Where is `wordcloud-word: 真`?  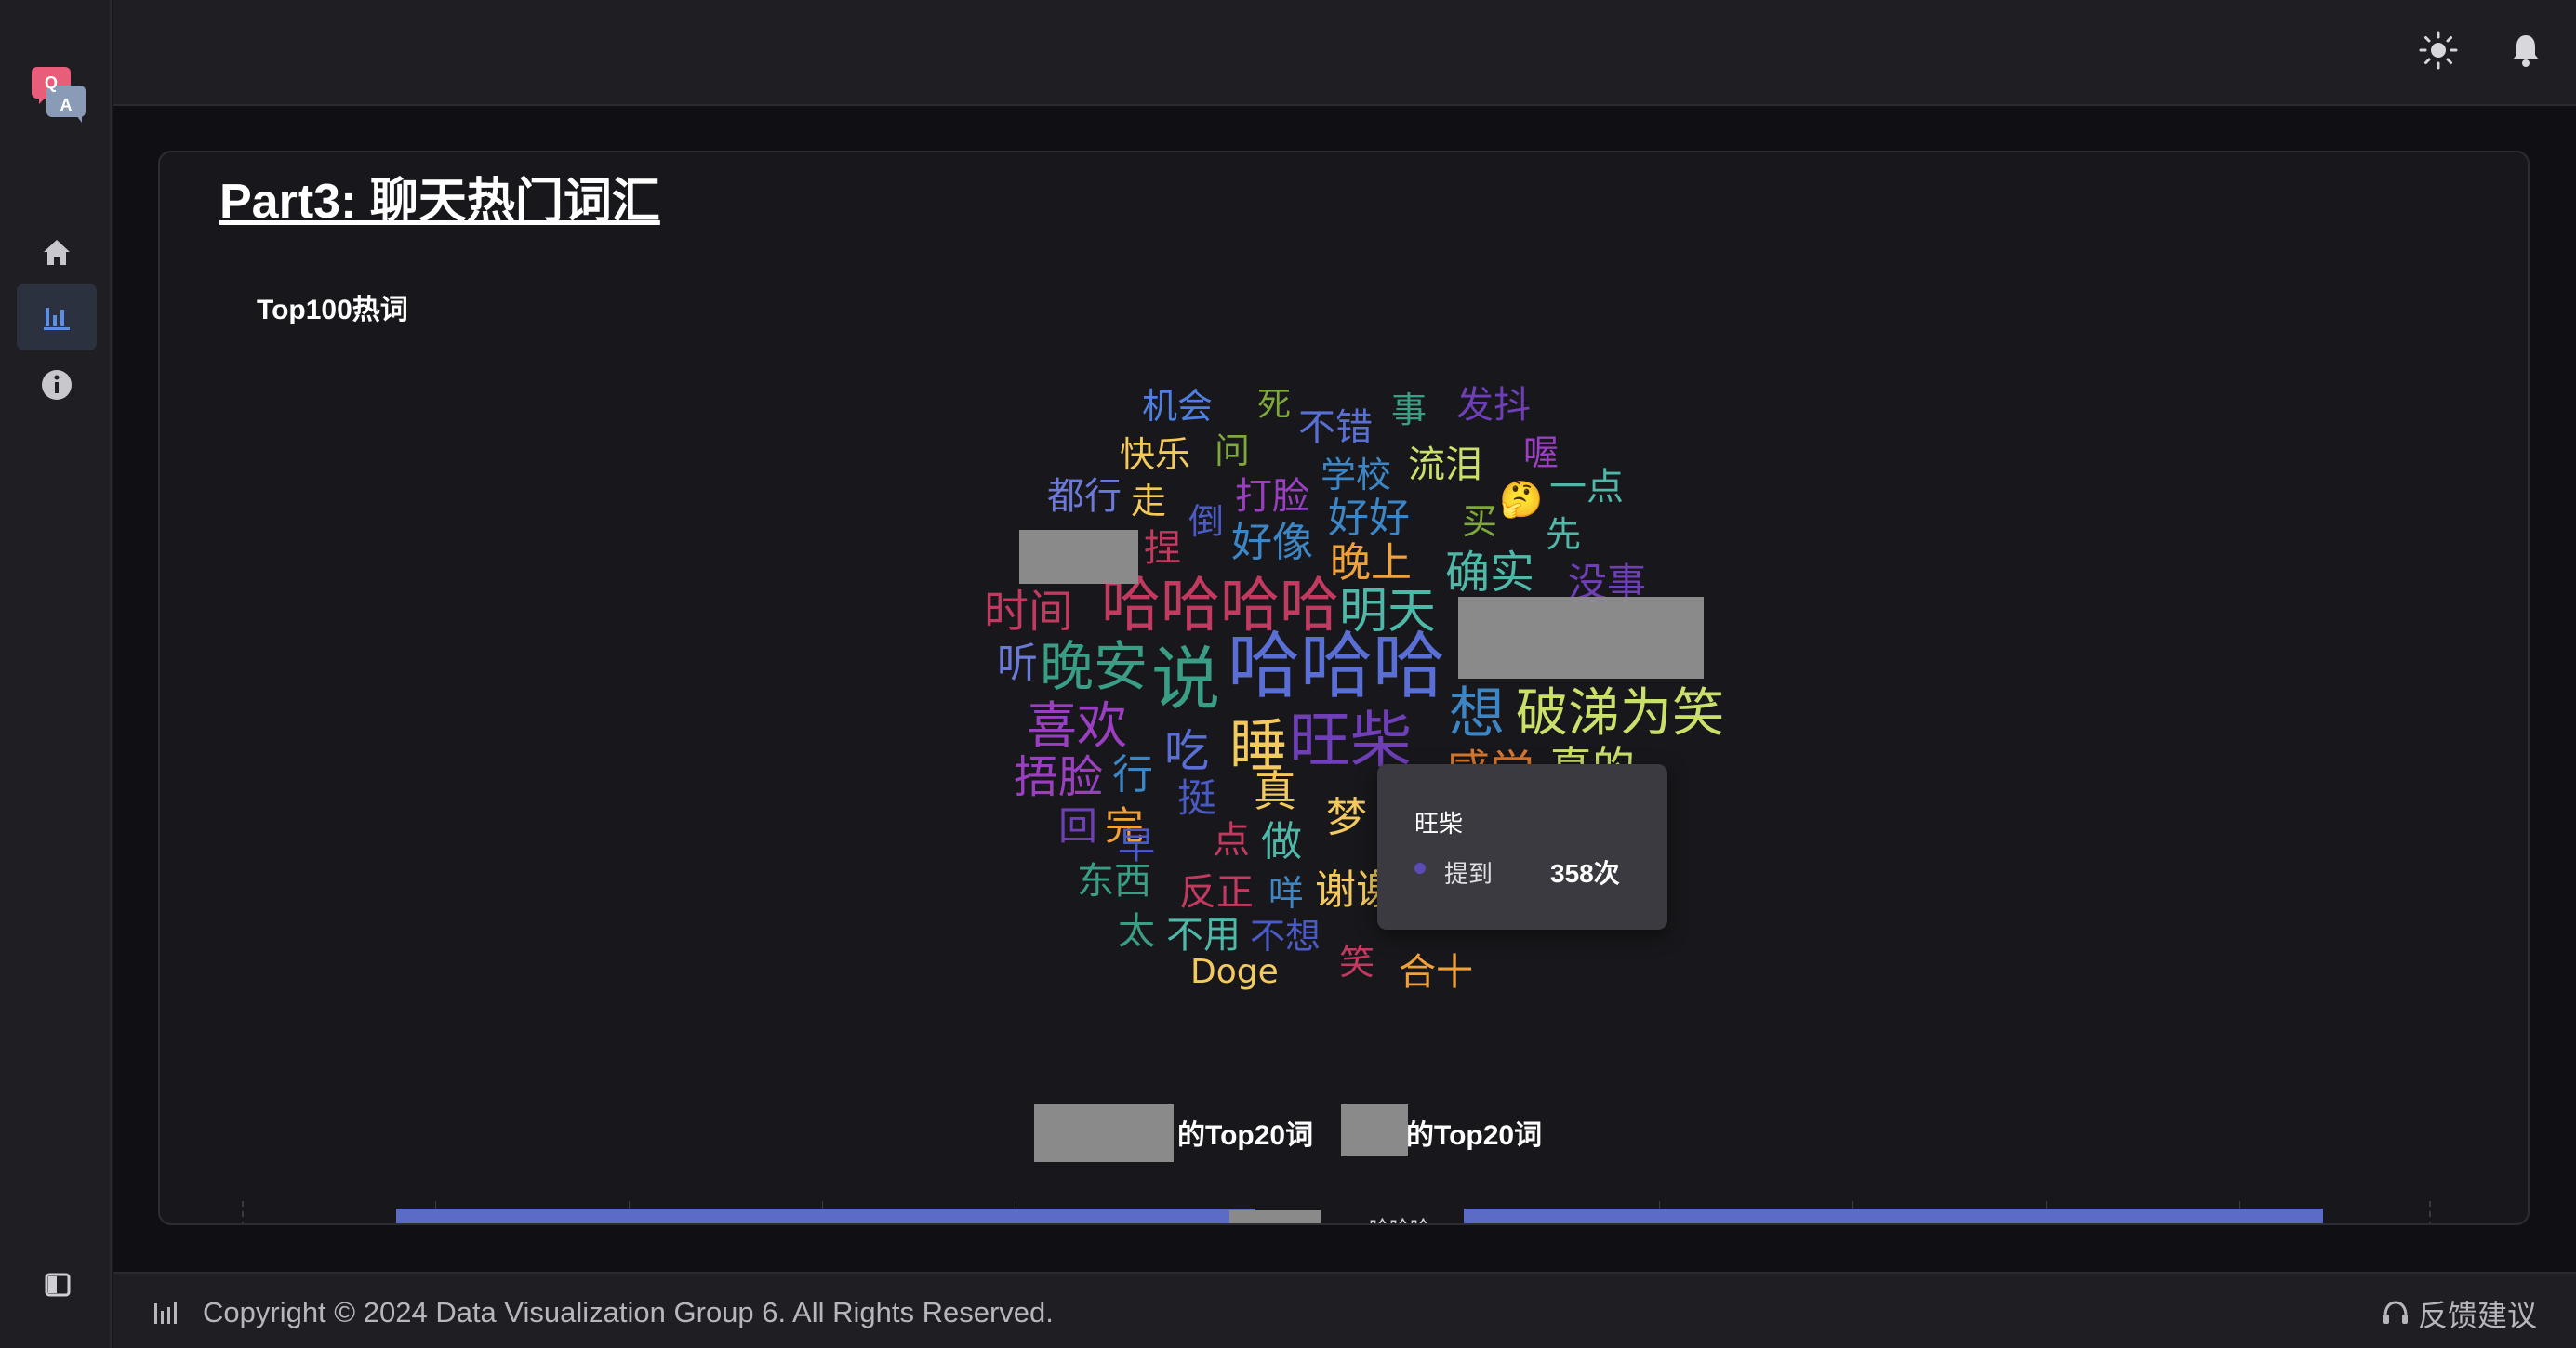 wordcloud-word: 真 is located at coordinates (1275, 791).